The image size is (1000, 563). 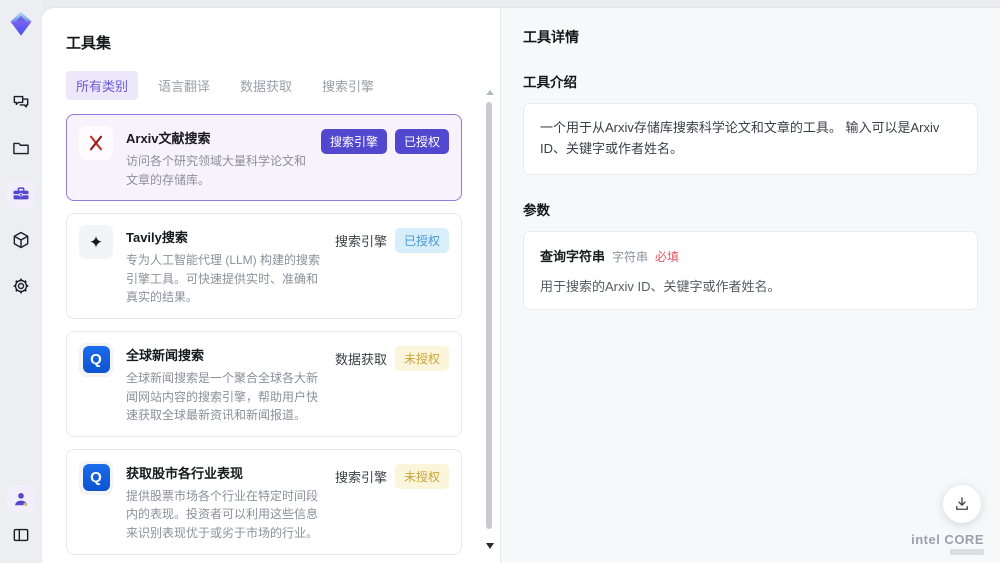 What do you see at coordinates (967, 552) in the screenshot?
I see `intel-logo-sub-bar` at bounding box center [967, 552].